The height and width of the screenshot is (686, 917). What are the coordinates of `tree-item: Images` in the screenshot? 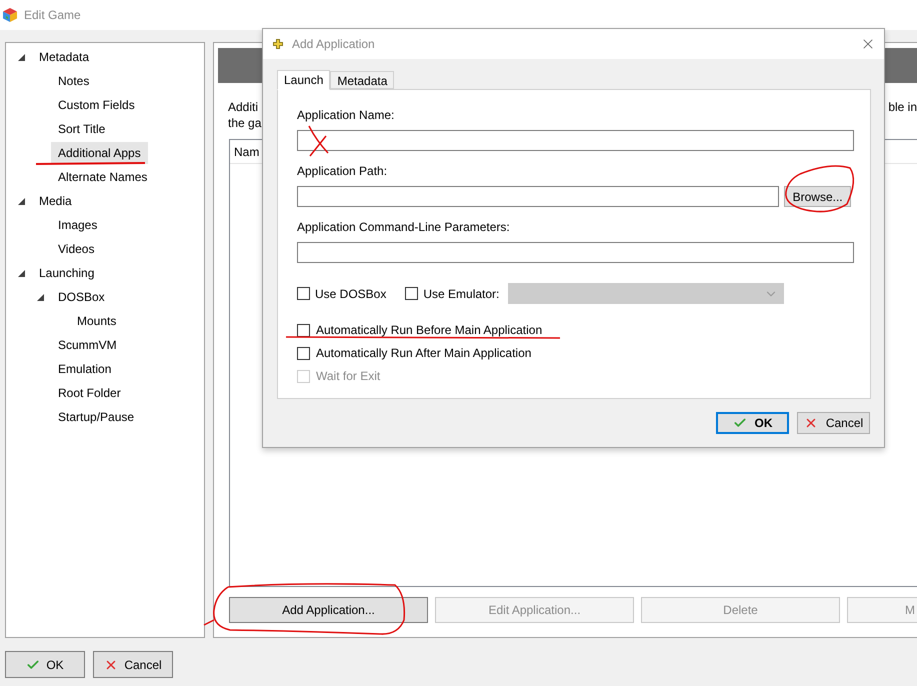 It's located at (77, 225).